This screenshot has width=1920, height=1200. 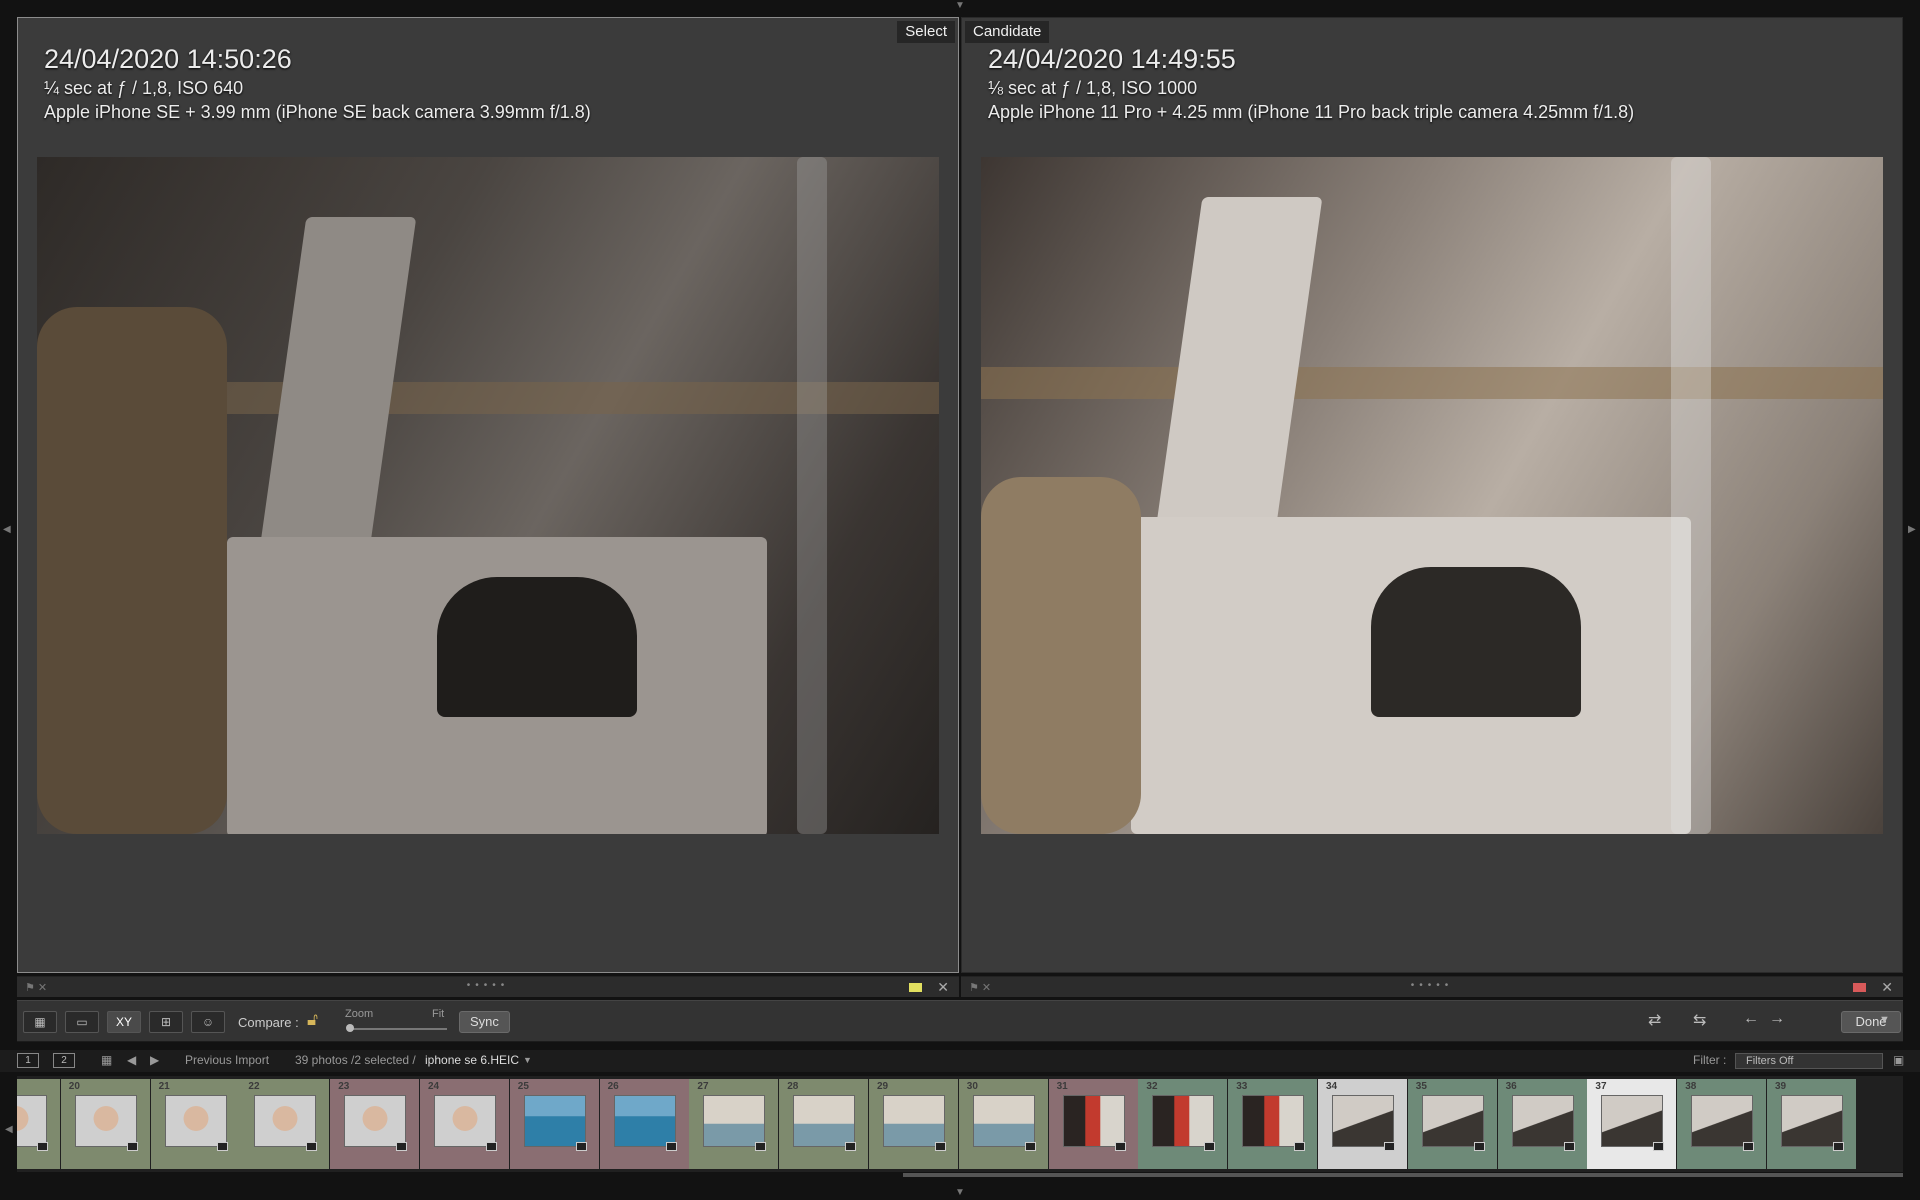 What do you see at coordinates (64, 1060) in the screenshot?
I see `monitor-2-button: 2` at bounding box center [64, 1060].